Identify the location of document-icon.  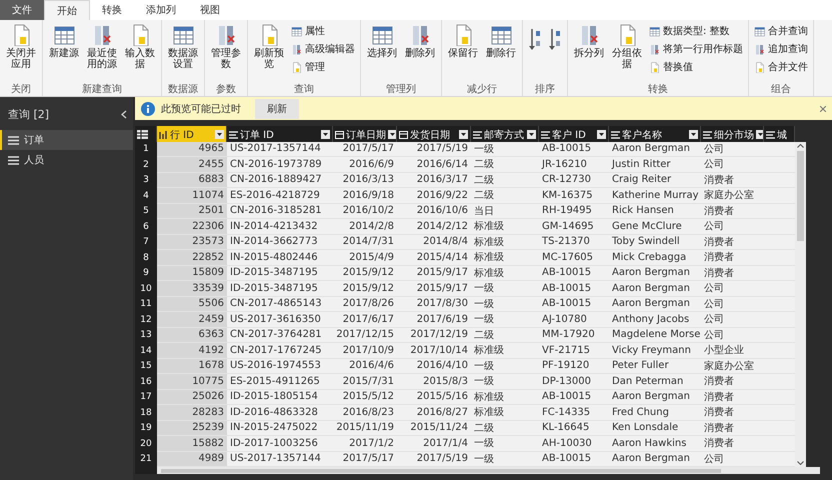
(759, 67).